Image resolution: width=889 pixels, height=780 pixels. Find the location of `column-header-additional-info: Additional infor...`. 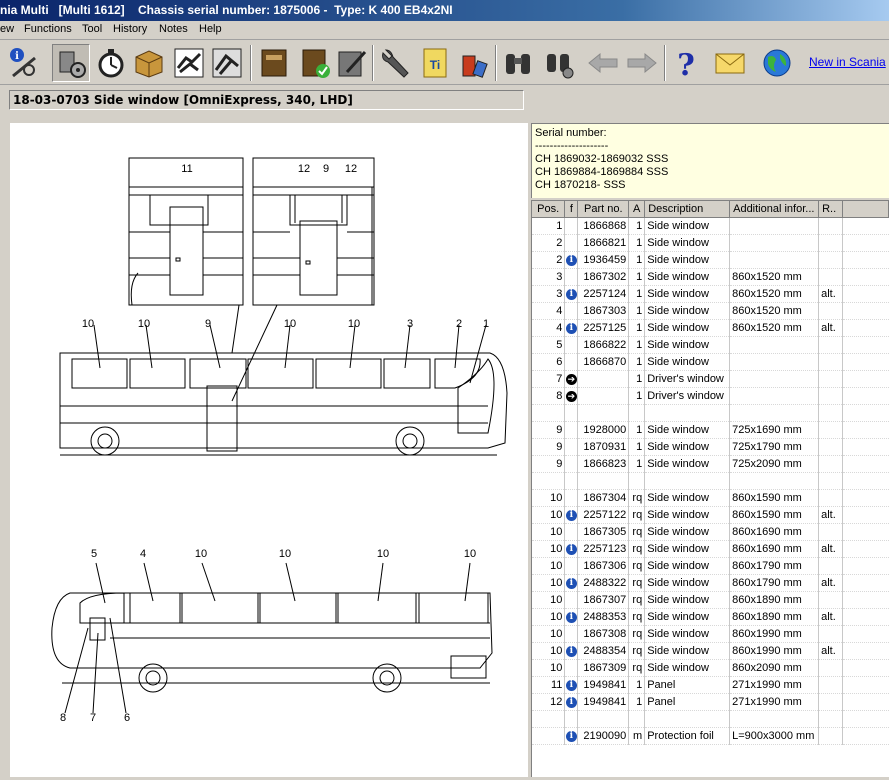

column-header-additional-info: Additional infor... is located at coordinates (774, 209).